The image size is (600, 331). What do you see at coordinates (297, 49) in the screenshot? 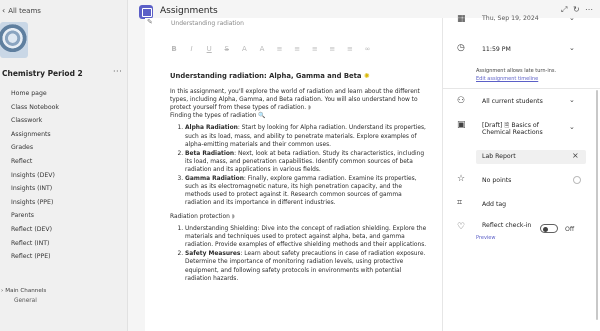
I see `numbered-list-button: ≡` at bounding box center [297, 49].